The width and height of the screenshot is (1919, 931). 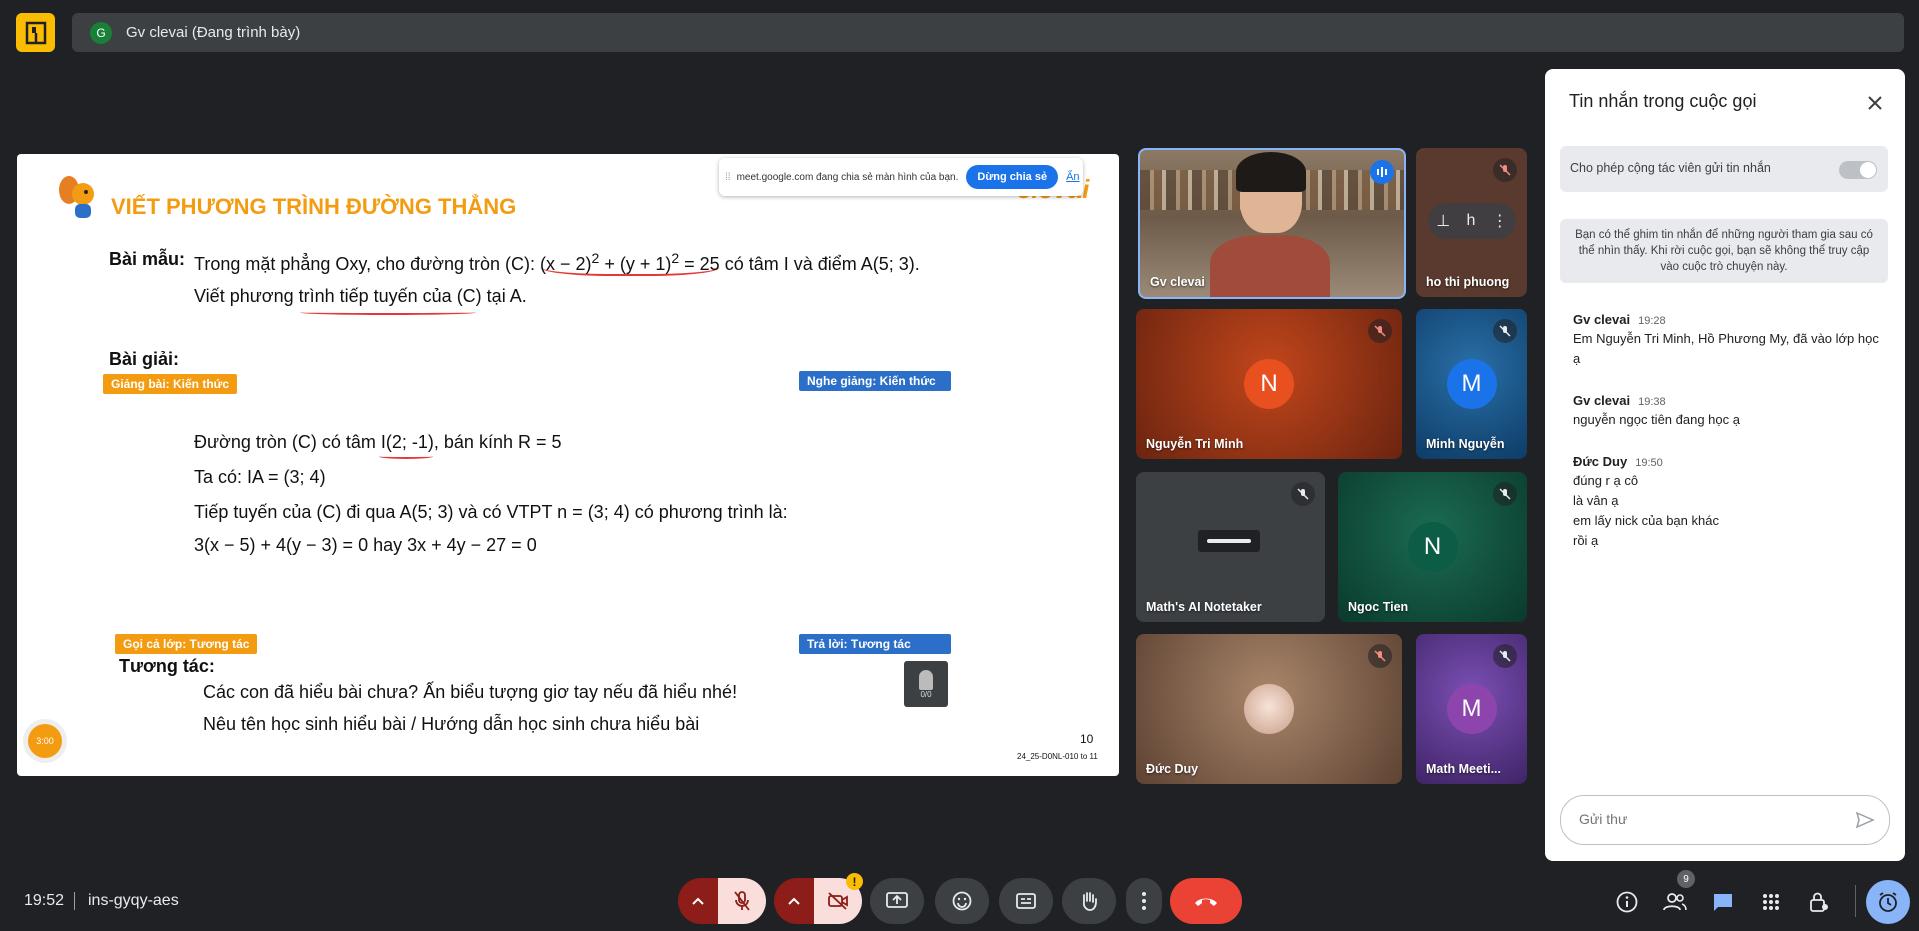 What do you see at coordinates (406, 456) in the screenshot?
I see `solution-underline` at bounding box center [406, 456].